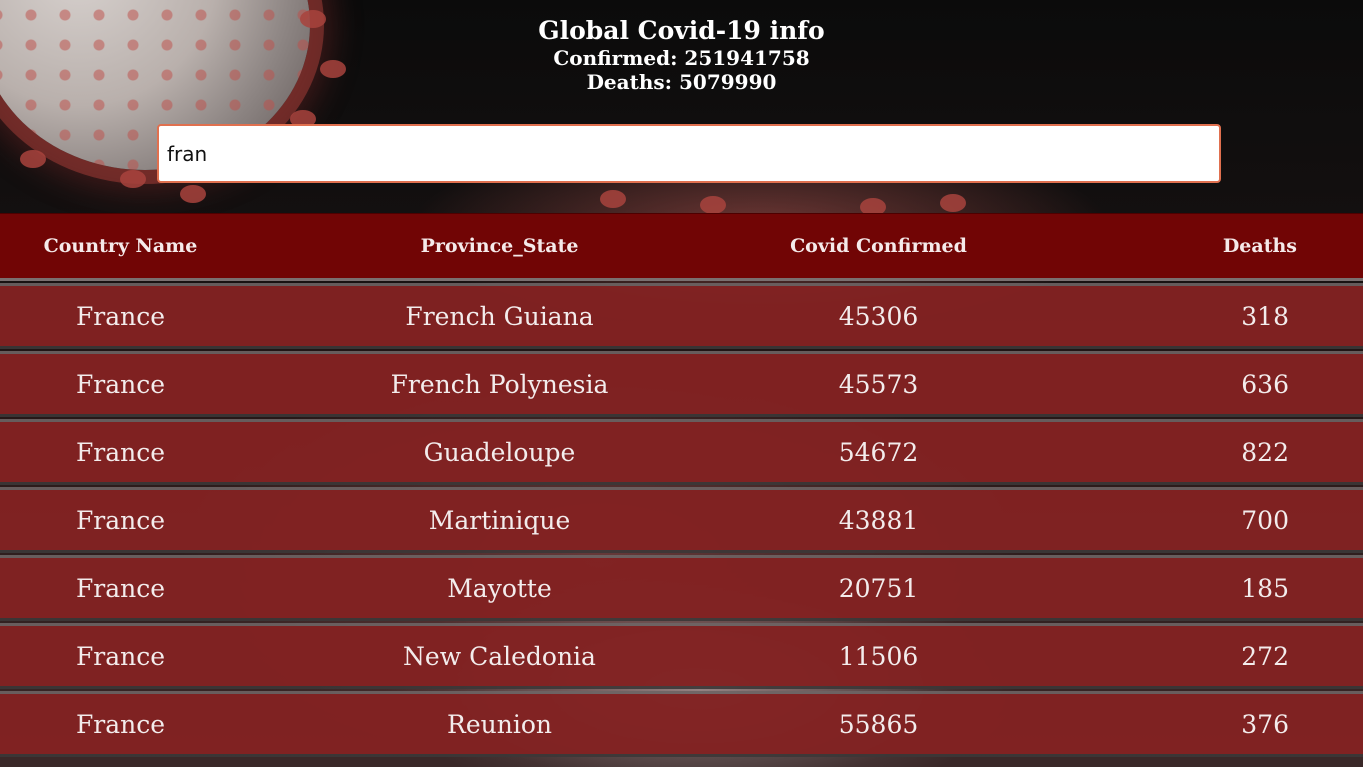 This screenshot has width=1363, height=767. What do you see at coordinates (681, 656) in the screenshot?
I see `table-row: France New Caledonia 11506 272` at bounding box center [681, 656].